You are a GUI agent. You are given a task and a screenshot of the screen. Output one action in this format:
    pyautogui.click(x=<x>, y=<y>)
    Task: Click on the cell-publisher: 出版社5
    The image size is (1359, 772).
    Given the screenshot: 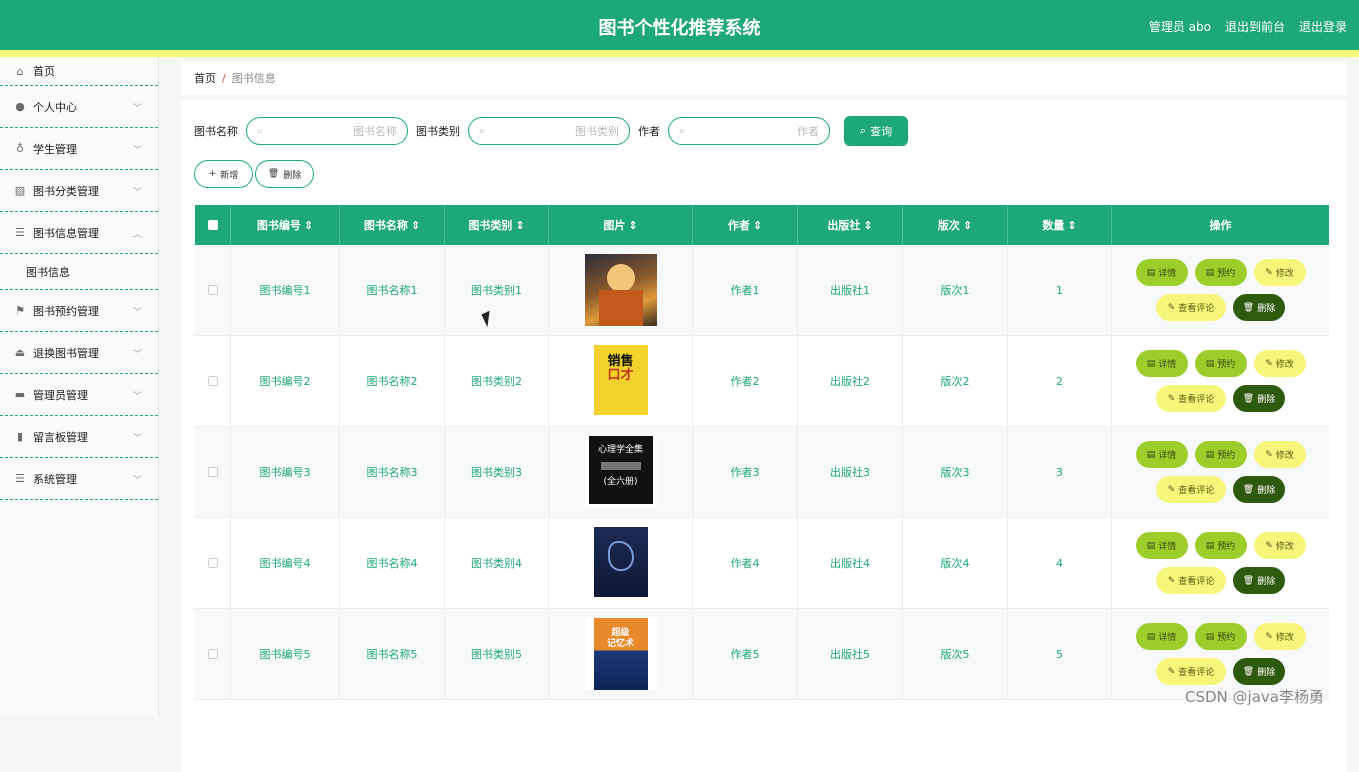 What is the action you would take?
    pyautogui.click(x=850, y=654)
    